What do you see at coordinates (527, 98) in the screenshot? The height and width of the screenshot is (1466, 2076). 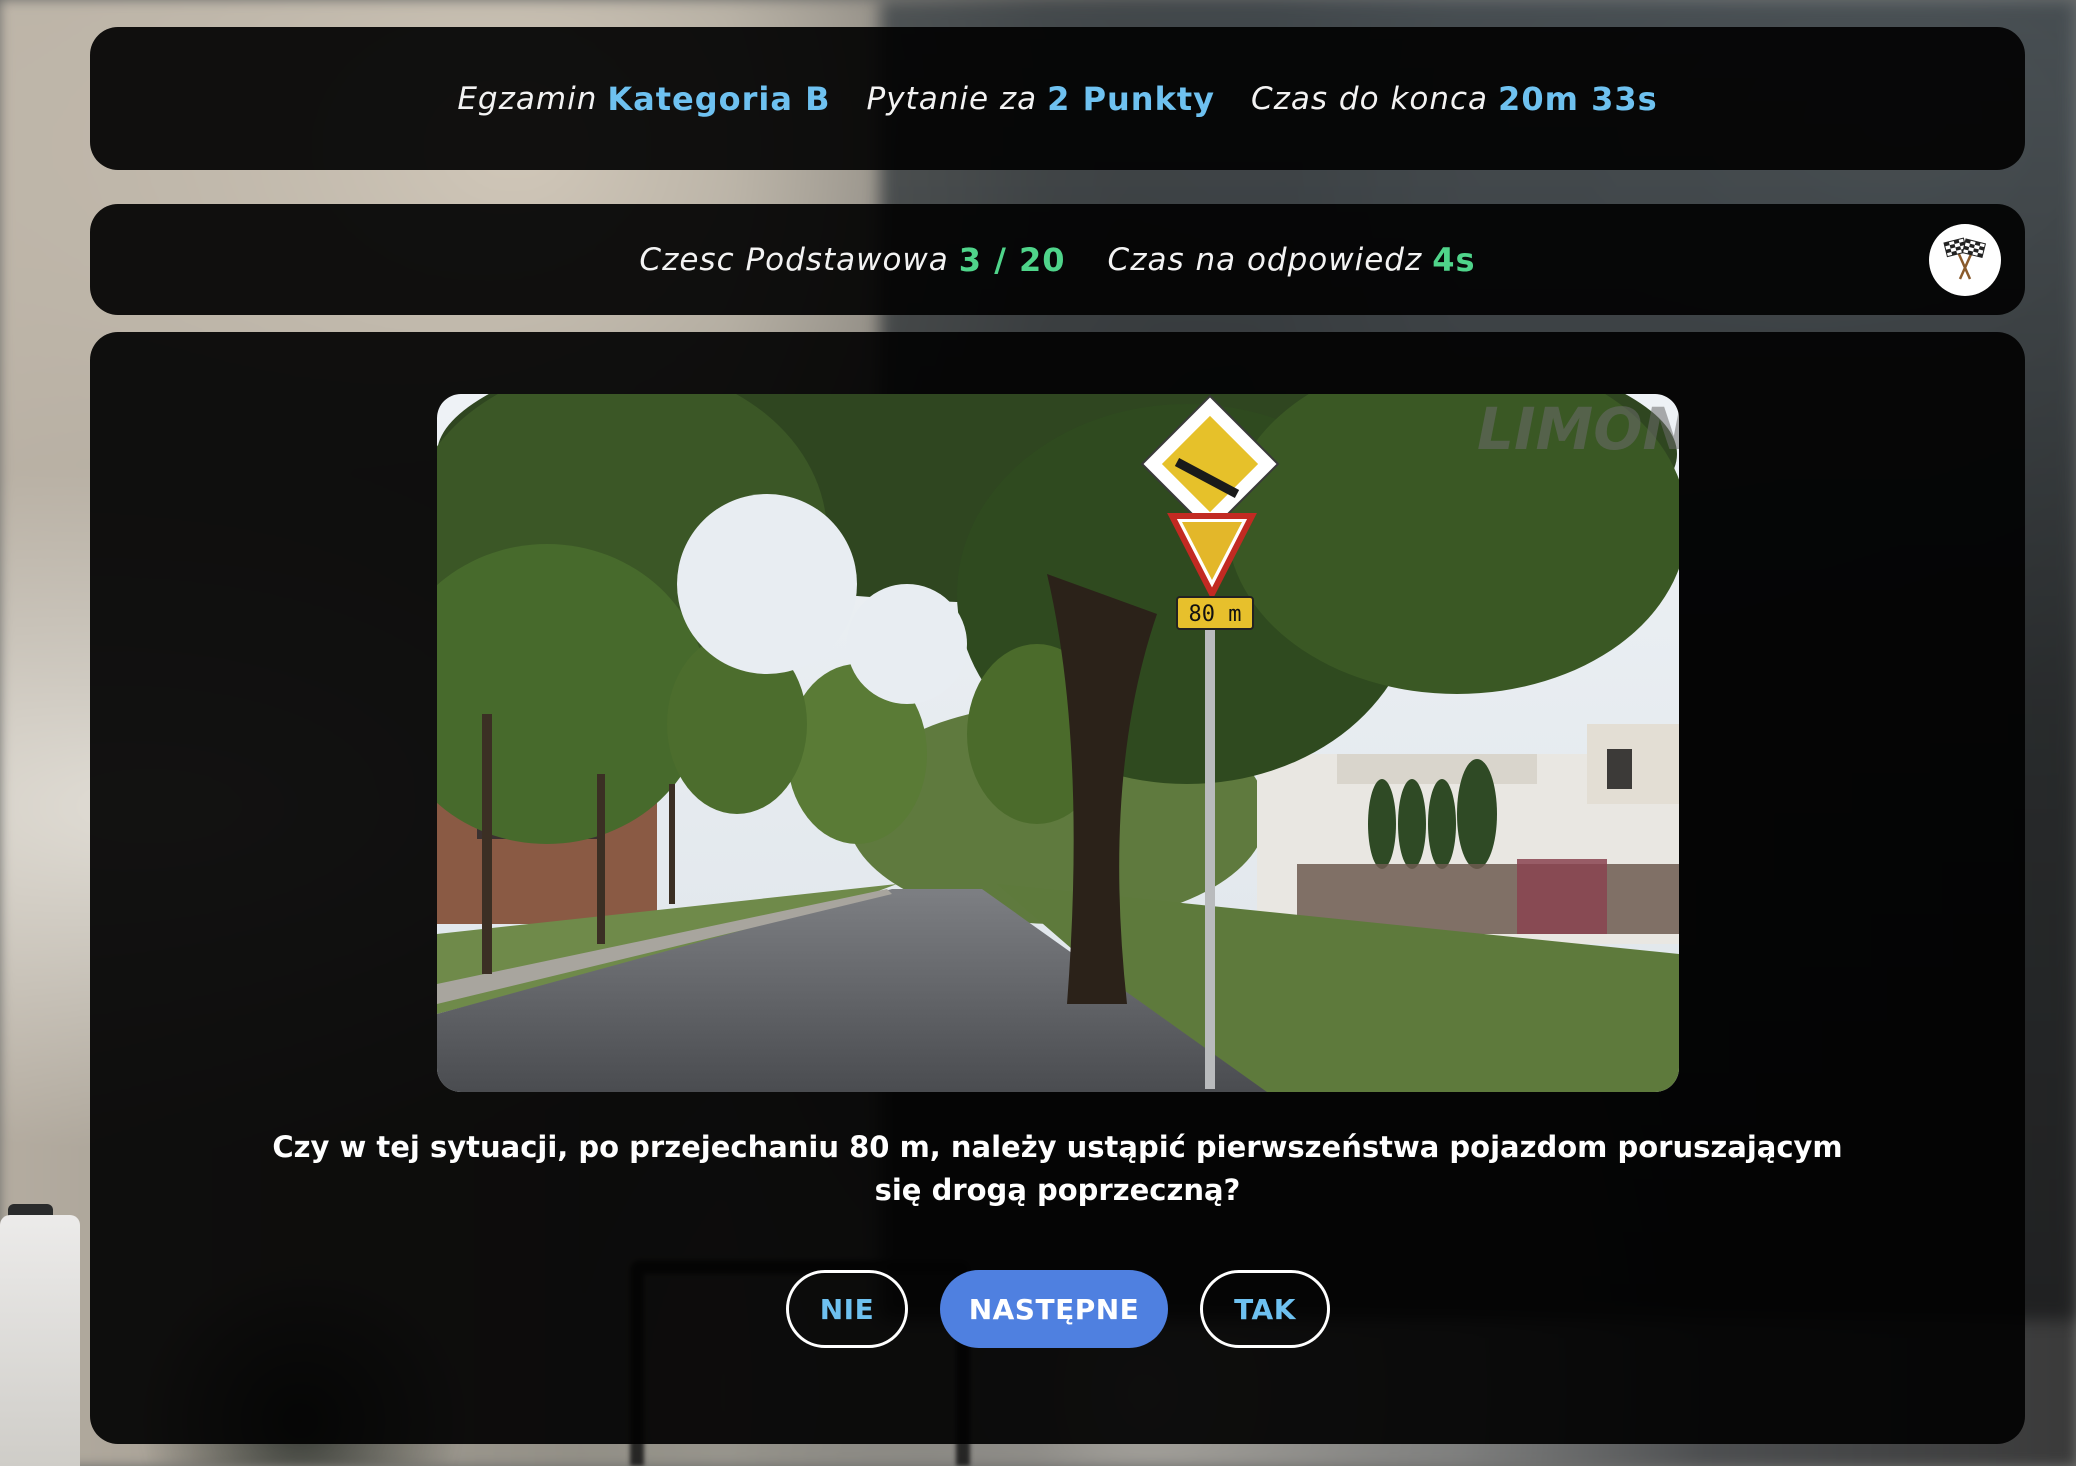 I see `exam-label: Egzamin` at bounding box center [527, 98].